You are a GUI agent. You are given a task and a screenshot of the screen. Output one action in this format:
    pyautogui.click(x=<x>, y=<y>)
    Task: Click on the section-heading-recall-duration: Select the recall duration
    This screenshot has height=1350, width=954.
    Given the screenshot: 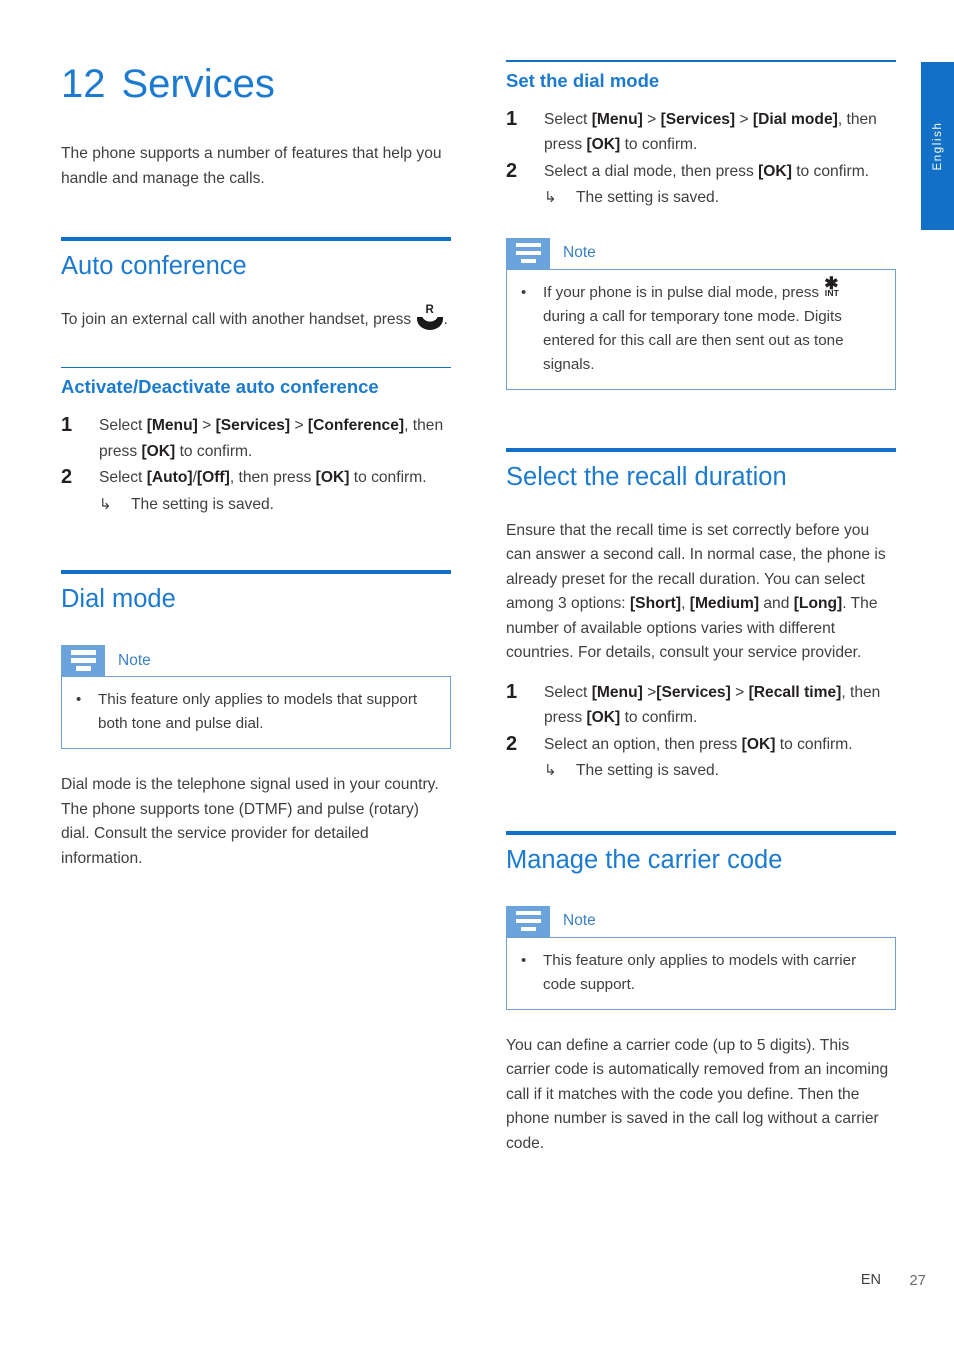 What is the action you would take?
    pyautogui.click(x=646, y=476)
    